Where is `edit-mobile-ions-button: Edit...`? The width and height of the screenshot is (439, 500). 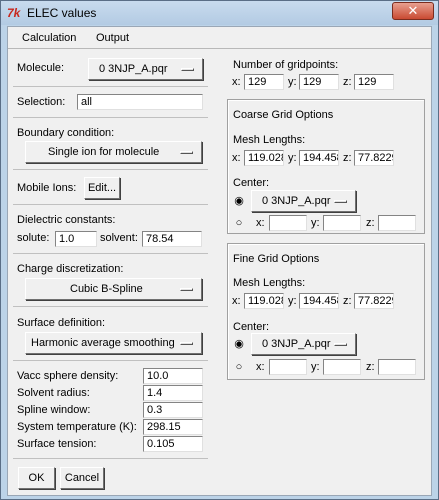 edit-mobile-ions-button: Edit... is located at coordinates (102, 188).